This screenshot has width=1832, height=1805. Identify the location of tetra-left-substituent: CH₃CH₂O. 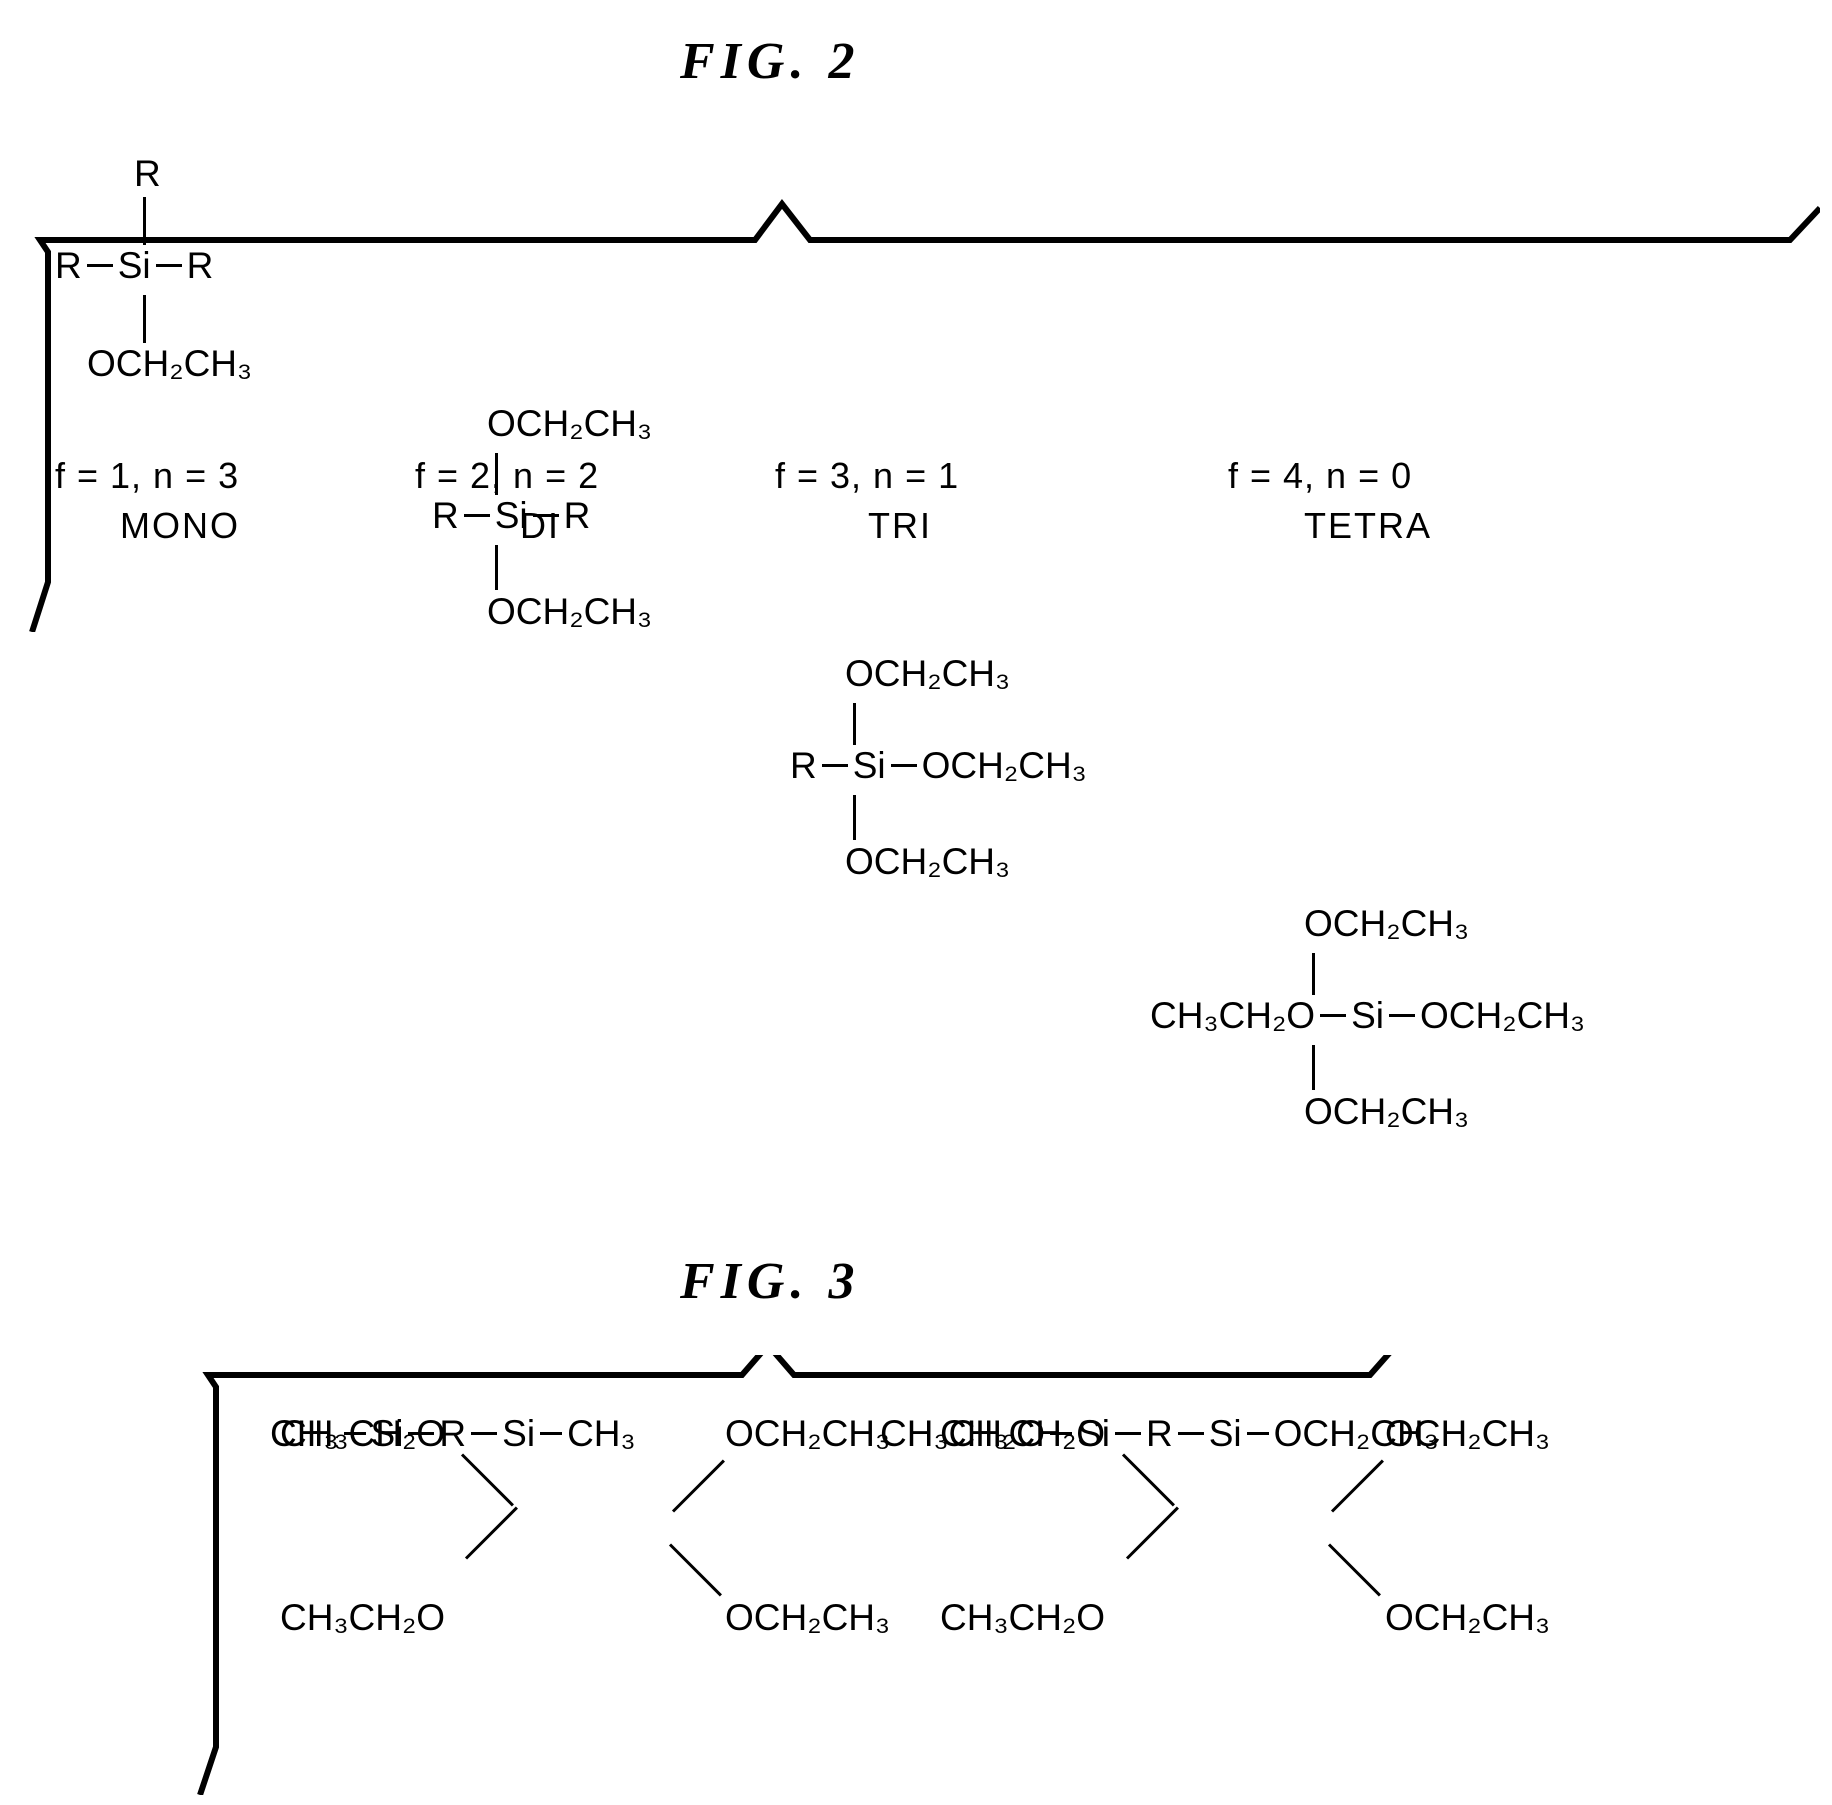
(1233, 1015).